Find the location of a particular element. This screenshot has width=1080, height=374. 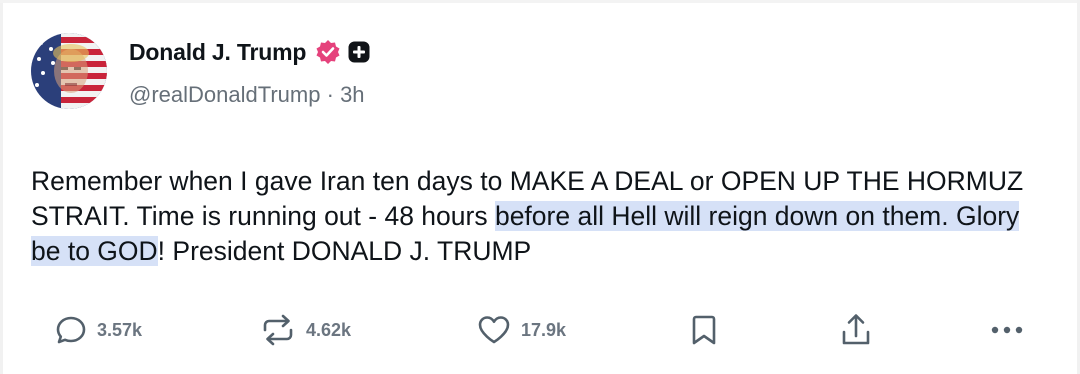

author-handle-row: @realDonaldTrump · 3h is located at coordinates (247, 95).